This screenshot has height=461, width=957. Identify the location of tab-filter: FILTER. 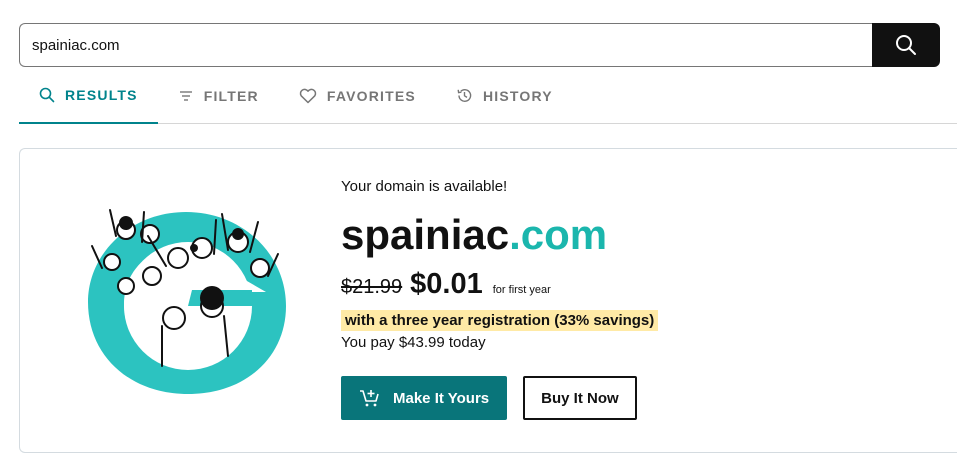
(218, 95).